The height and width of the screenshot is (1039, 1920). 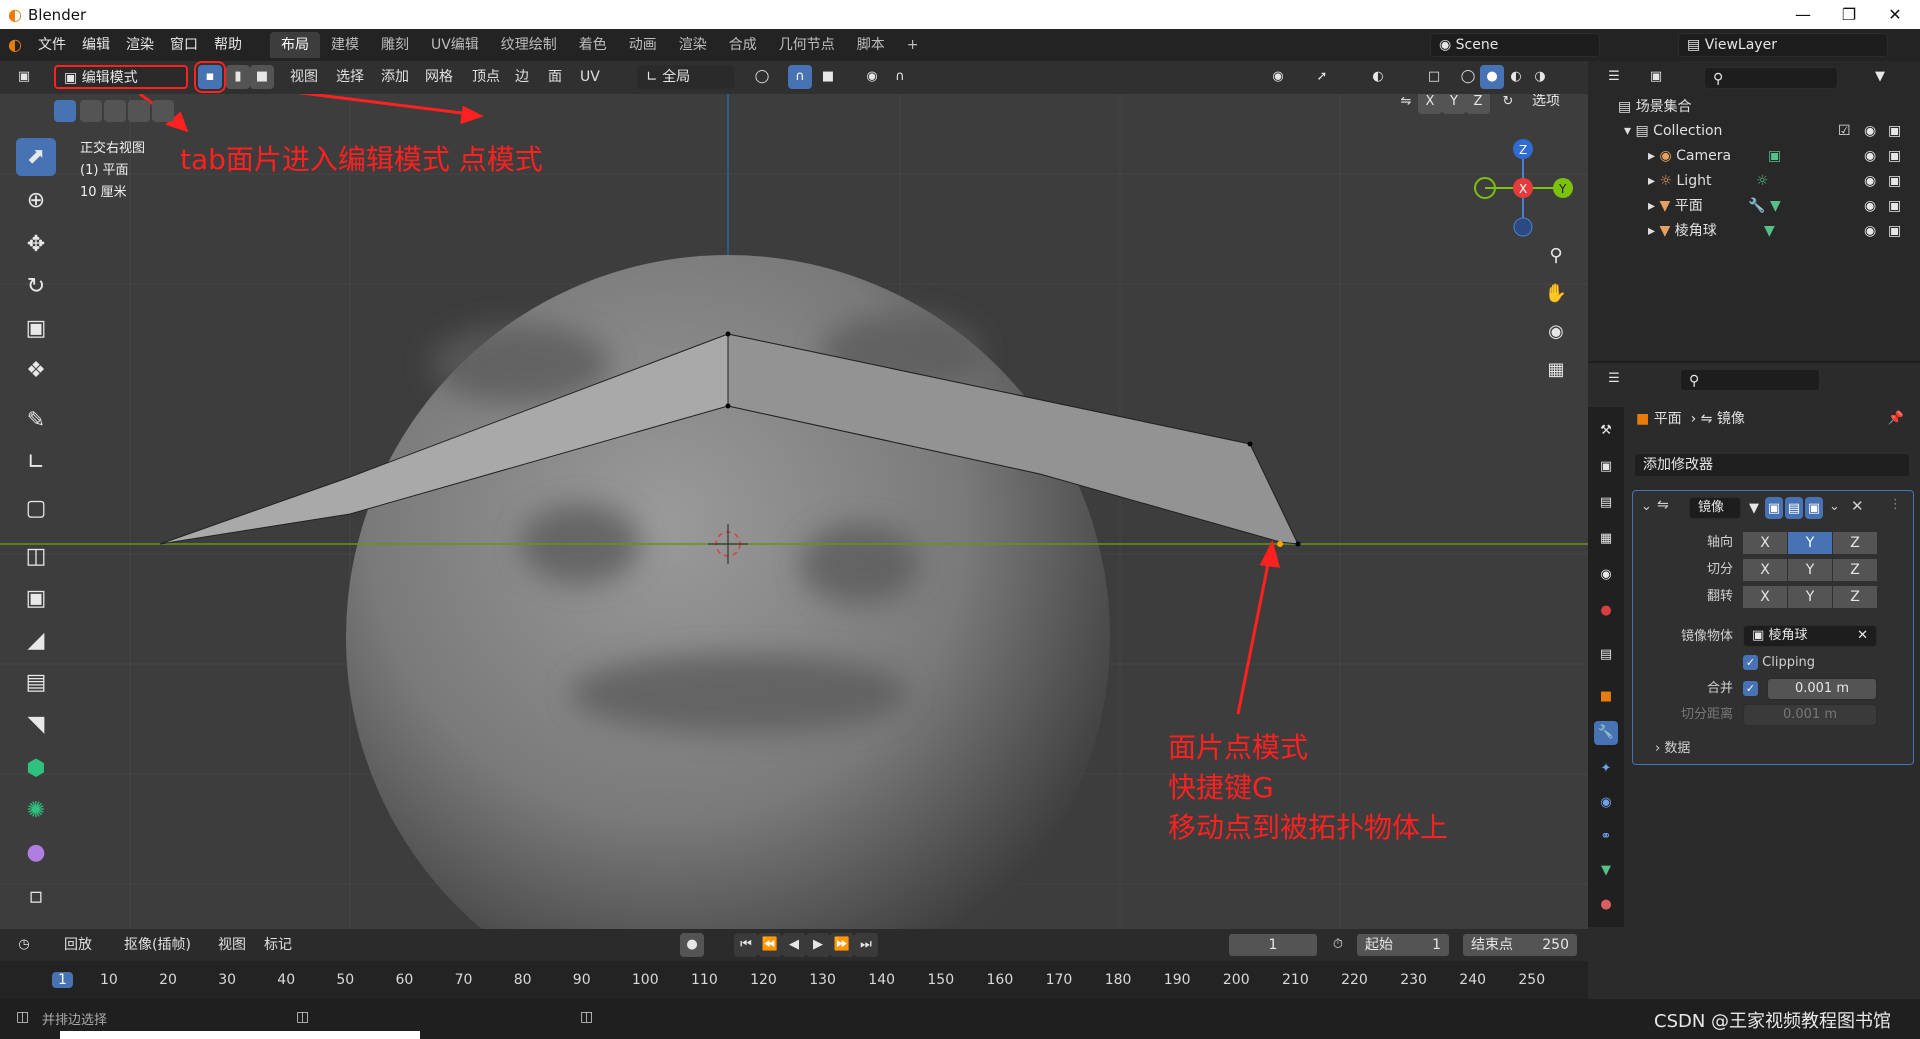 I want to click on axis-z-toggle: Z, so click(x=1855, y=543).